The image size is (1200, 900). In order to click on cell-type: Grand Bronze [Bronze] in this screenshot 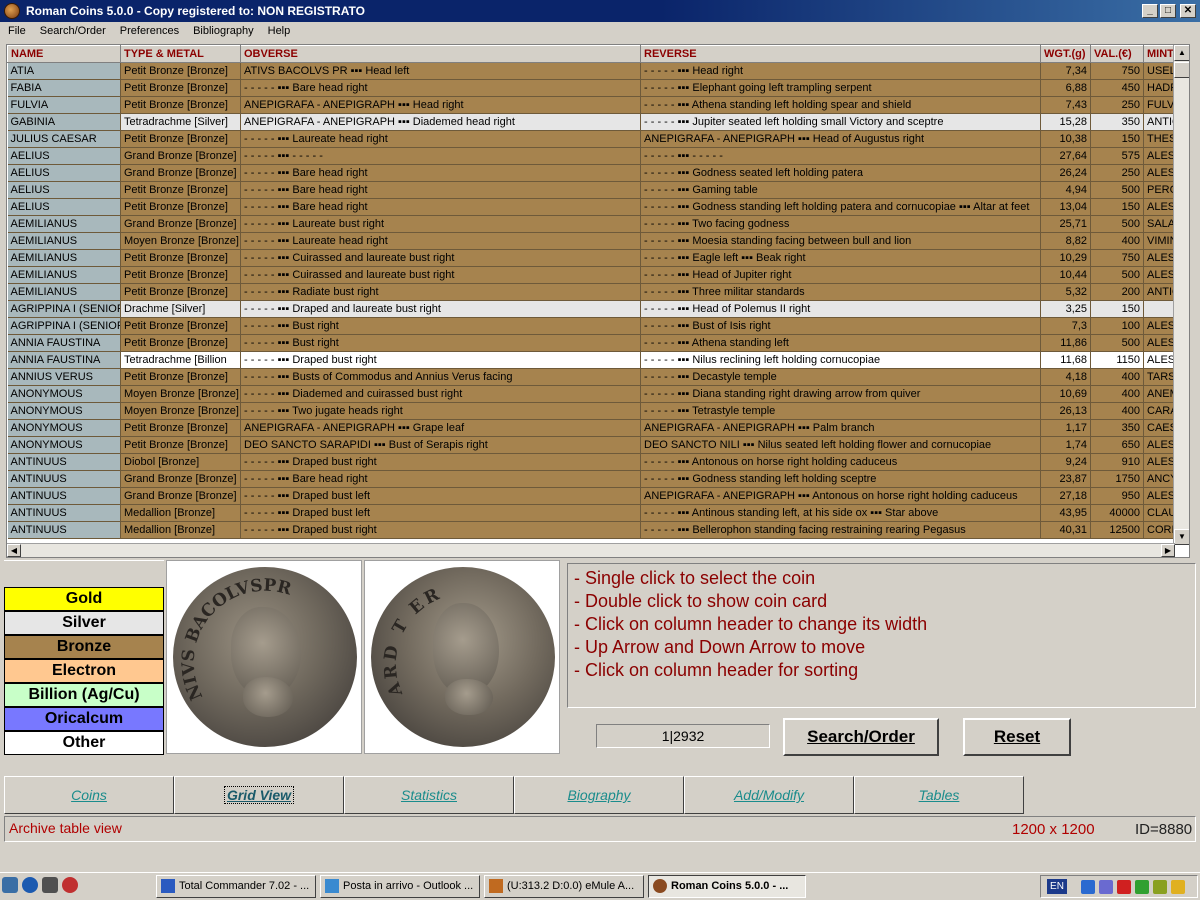, I will do `click(180, 496)`.